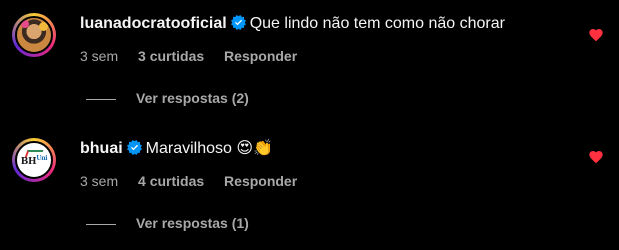  I want to click on comment-text: Que lindo não tem como não chorar, so click(377, 23).